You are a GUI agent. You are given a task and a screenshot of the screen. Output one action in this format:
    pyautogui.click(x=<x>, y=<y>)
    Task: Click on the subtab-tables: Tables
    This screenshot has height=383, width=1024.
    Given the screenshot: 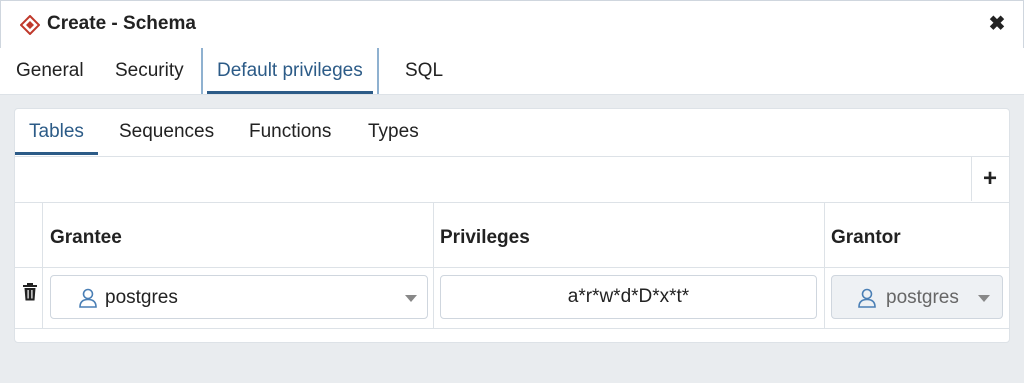 What is the action you would take?
    pyautogui.click(x=56, y=132)
    